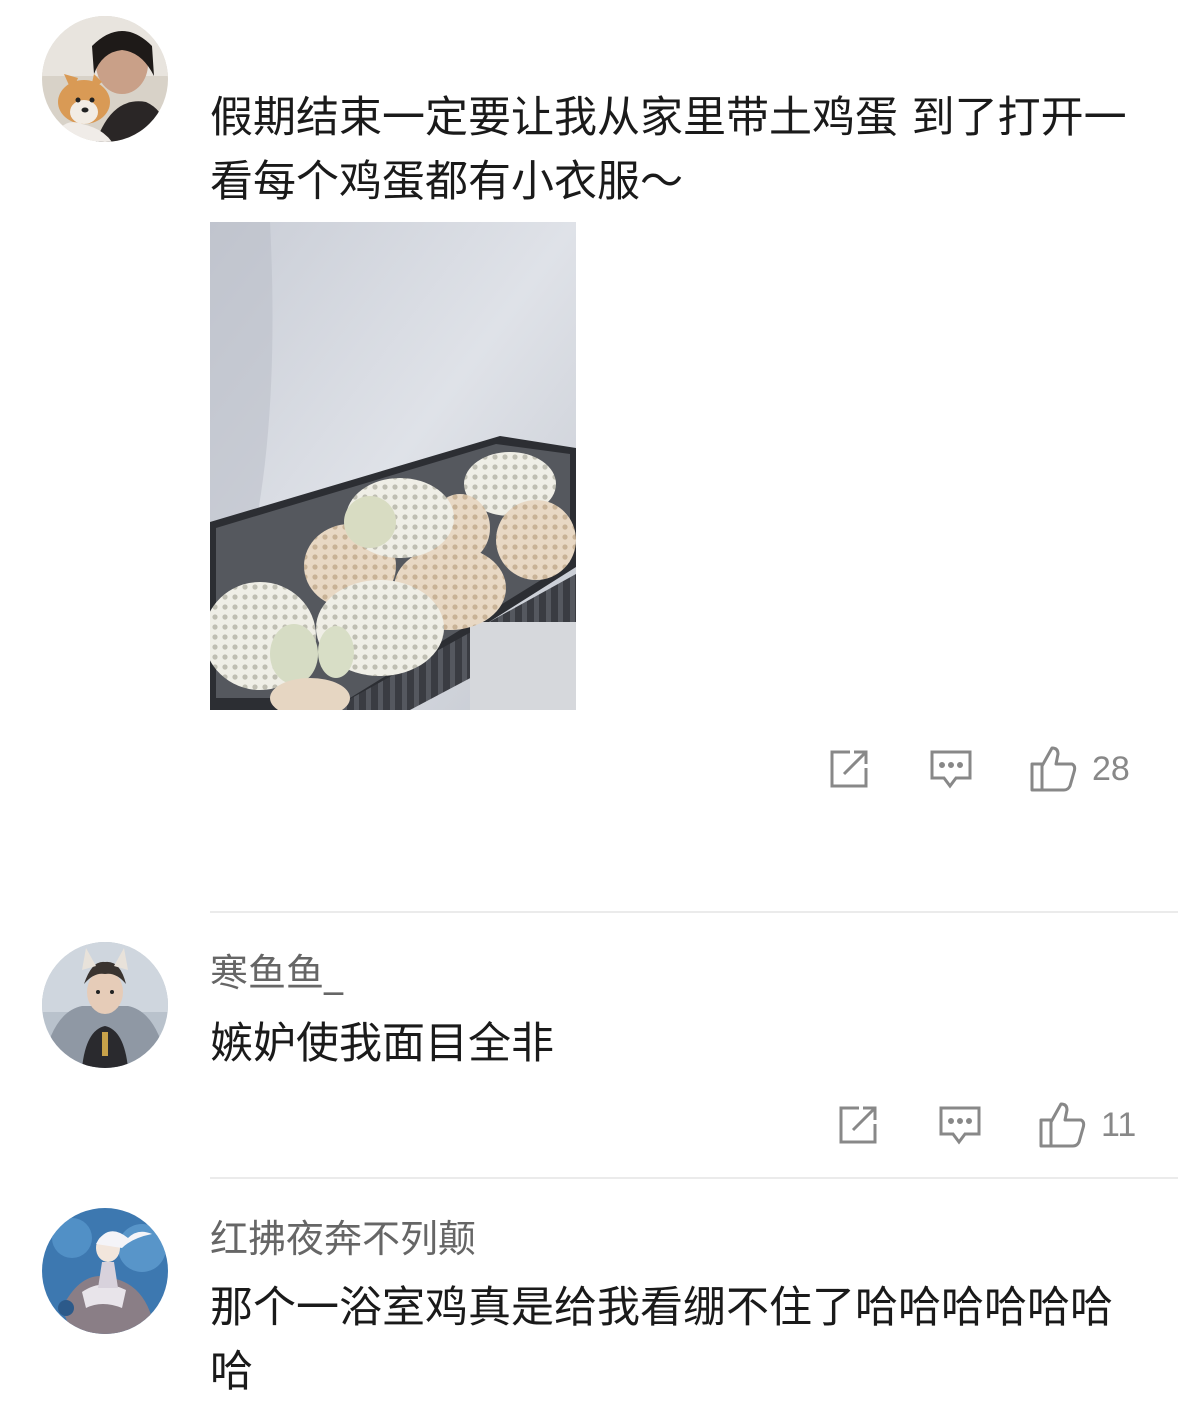 The width and height of the screenshot is (1178, 1422). Describe the element at coordinates (668, 150) in the screenshot. I see `comment-text: 假期结束一定要让我从家里带土鸡蛋 到了打开一看每个鸡蛋都有小衣服～` at that location.